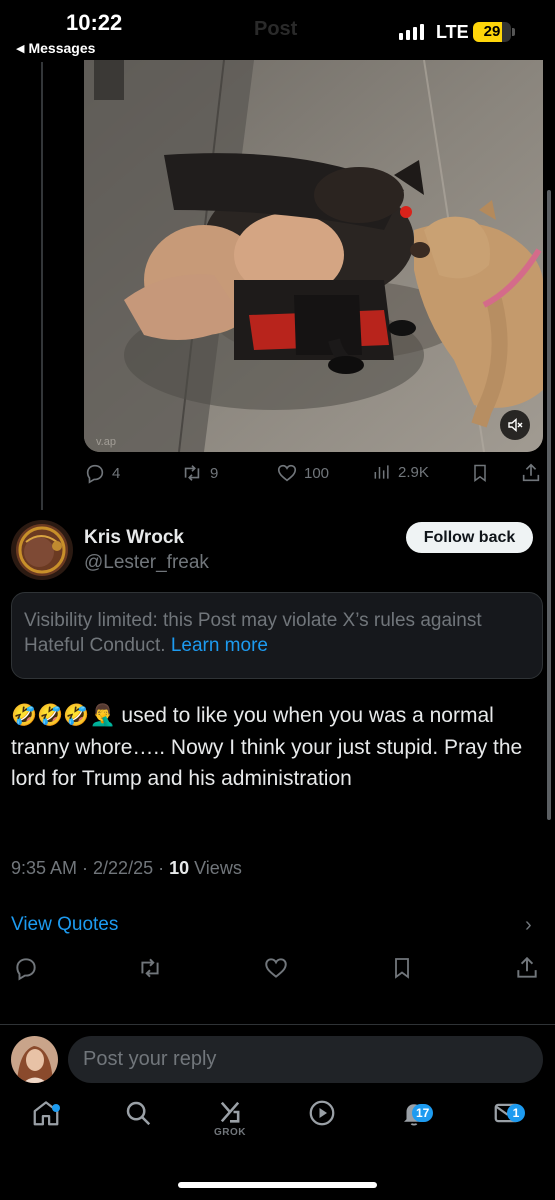 The height and width of the screenshot is (1200, 555). I want to click on header-title: Post, so click(276, 29).